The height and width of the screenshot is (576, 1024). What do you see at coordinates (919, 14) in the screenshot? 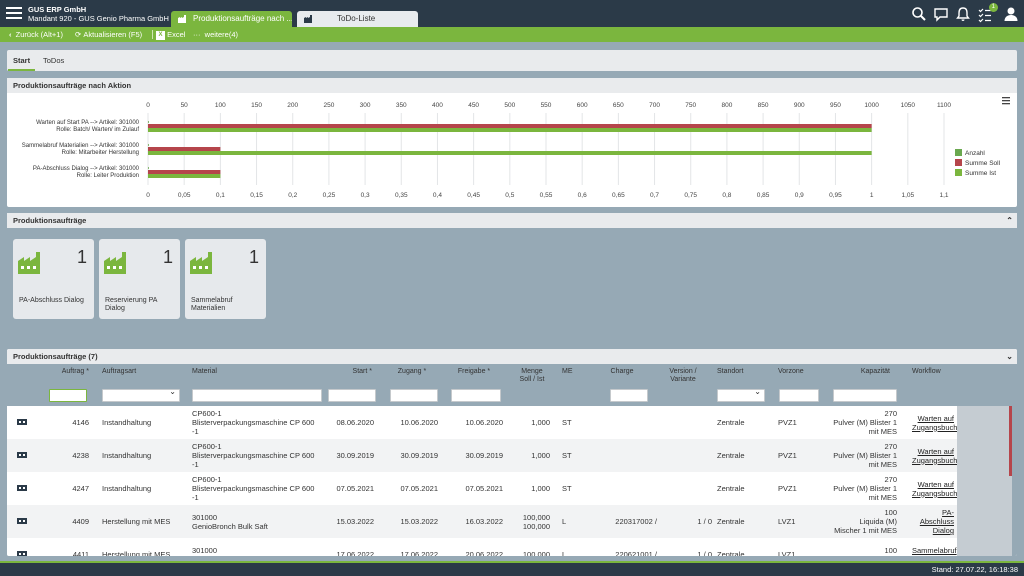
I see `search-icon` at bounding box center [919, 14].